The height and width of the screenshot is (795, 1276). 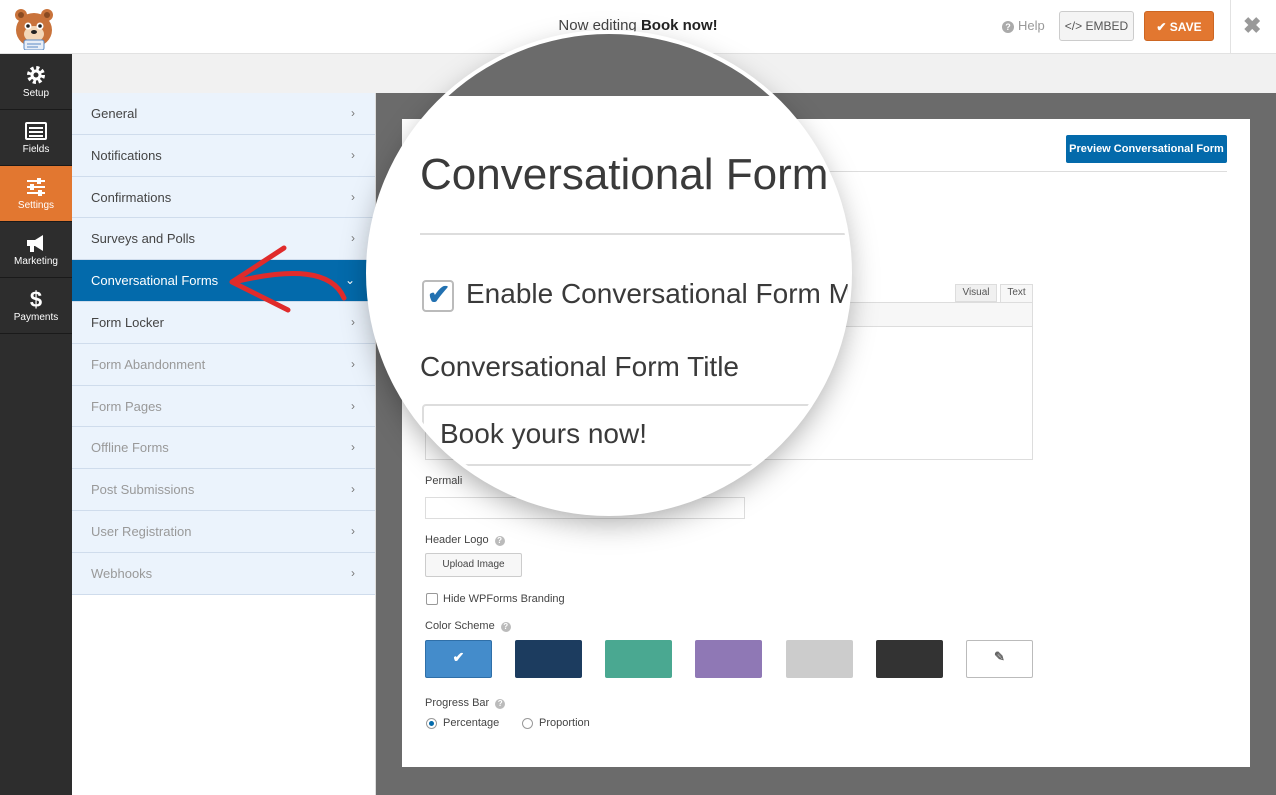 I want to click on settings-item-label: Webhooks, so click(x=122, y=573).